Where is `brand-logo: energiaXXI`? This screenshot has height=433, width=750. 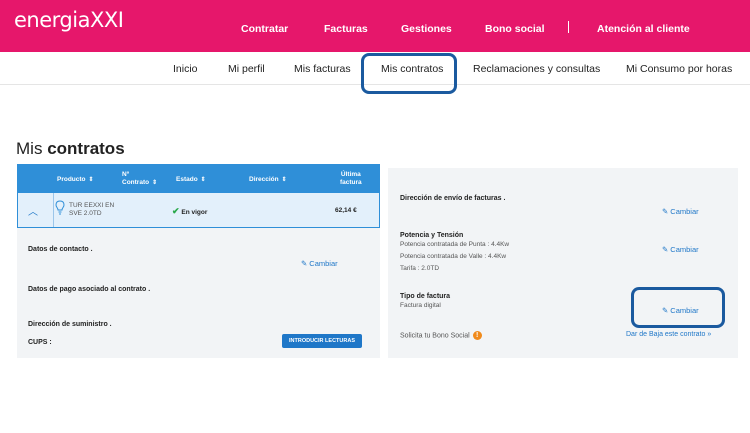 brand-logo: energiaXXI is located at coordinates (69, 20).